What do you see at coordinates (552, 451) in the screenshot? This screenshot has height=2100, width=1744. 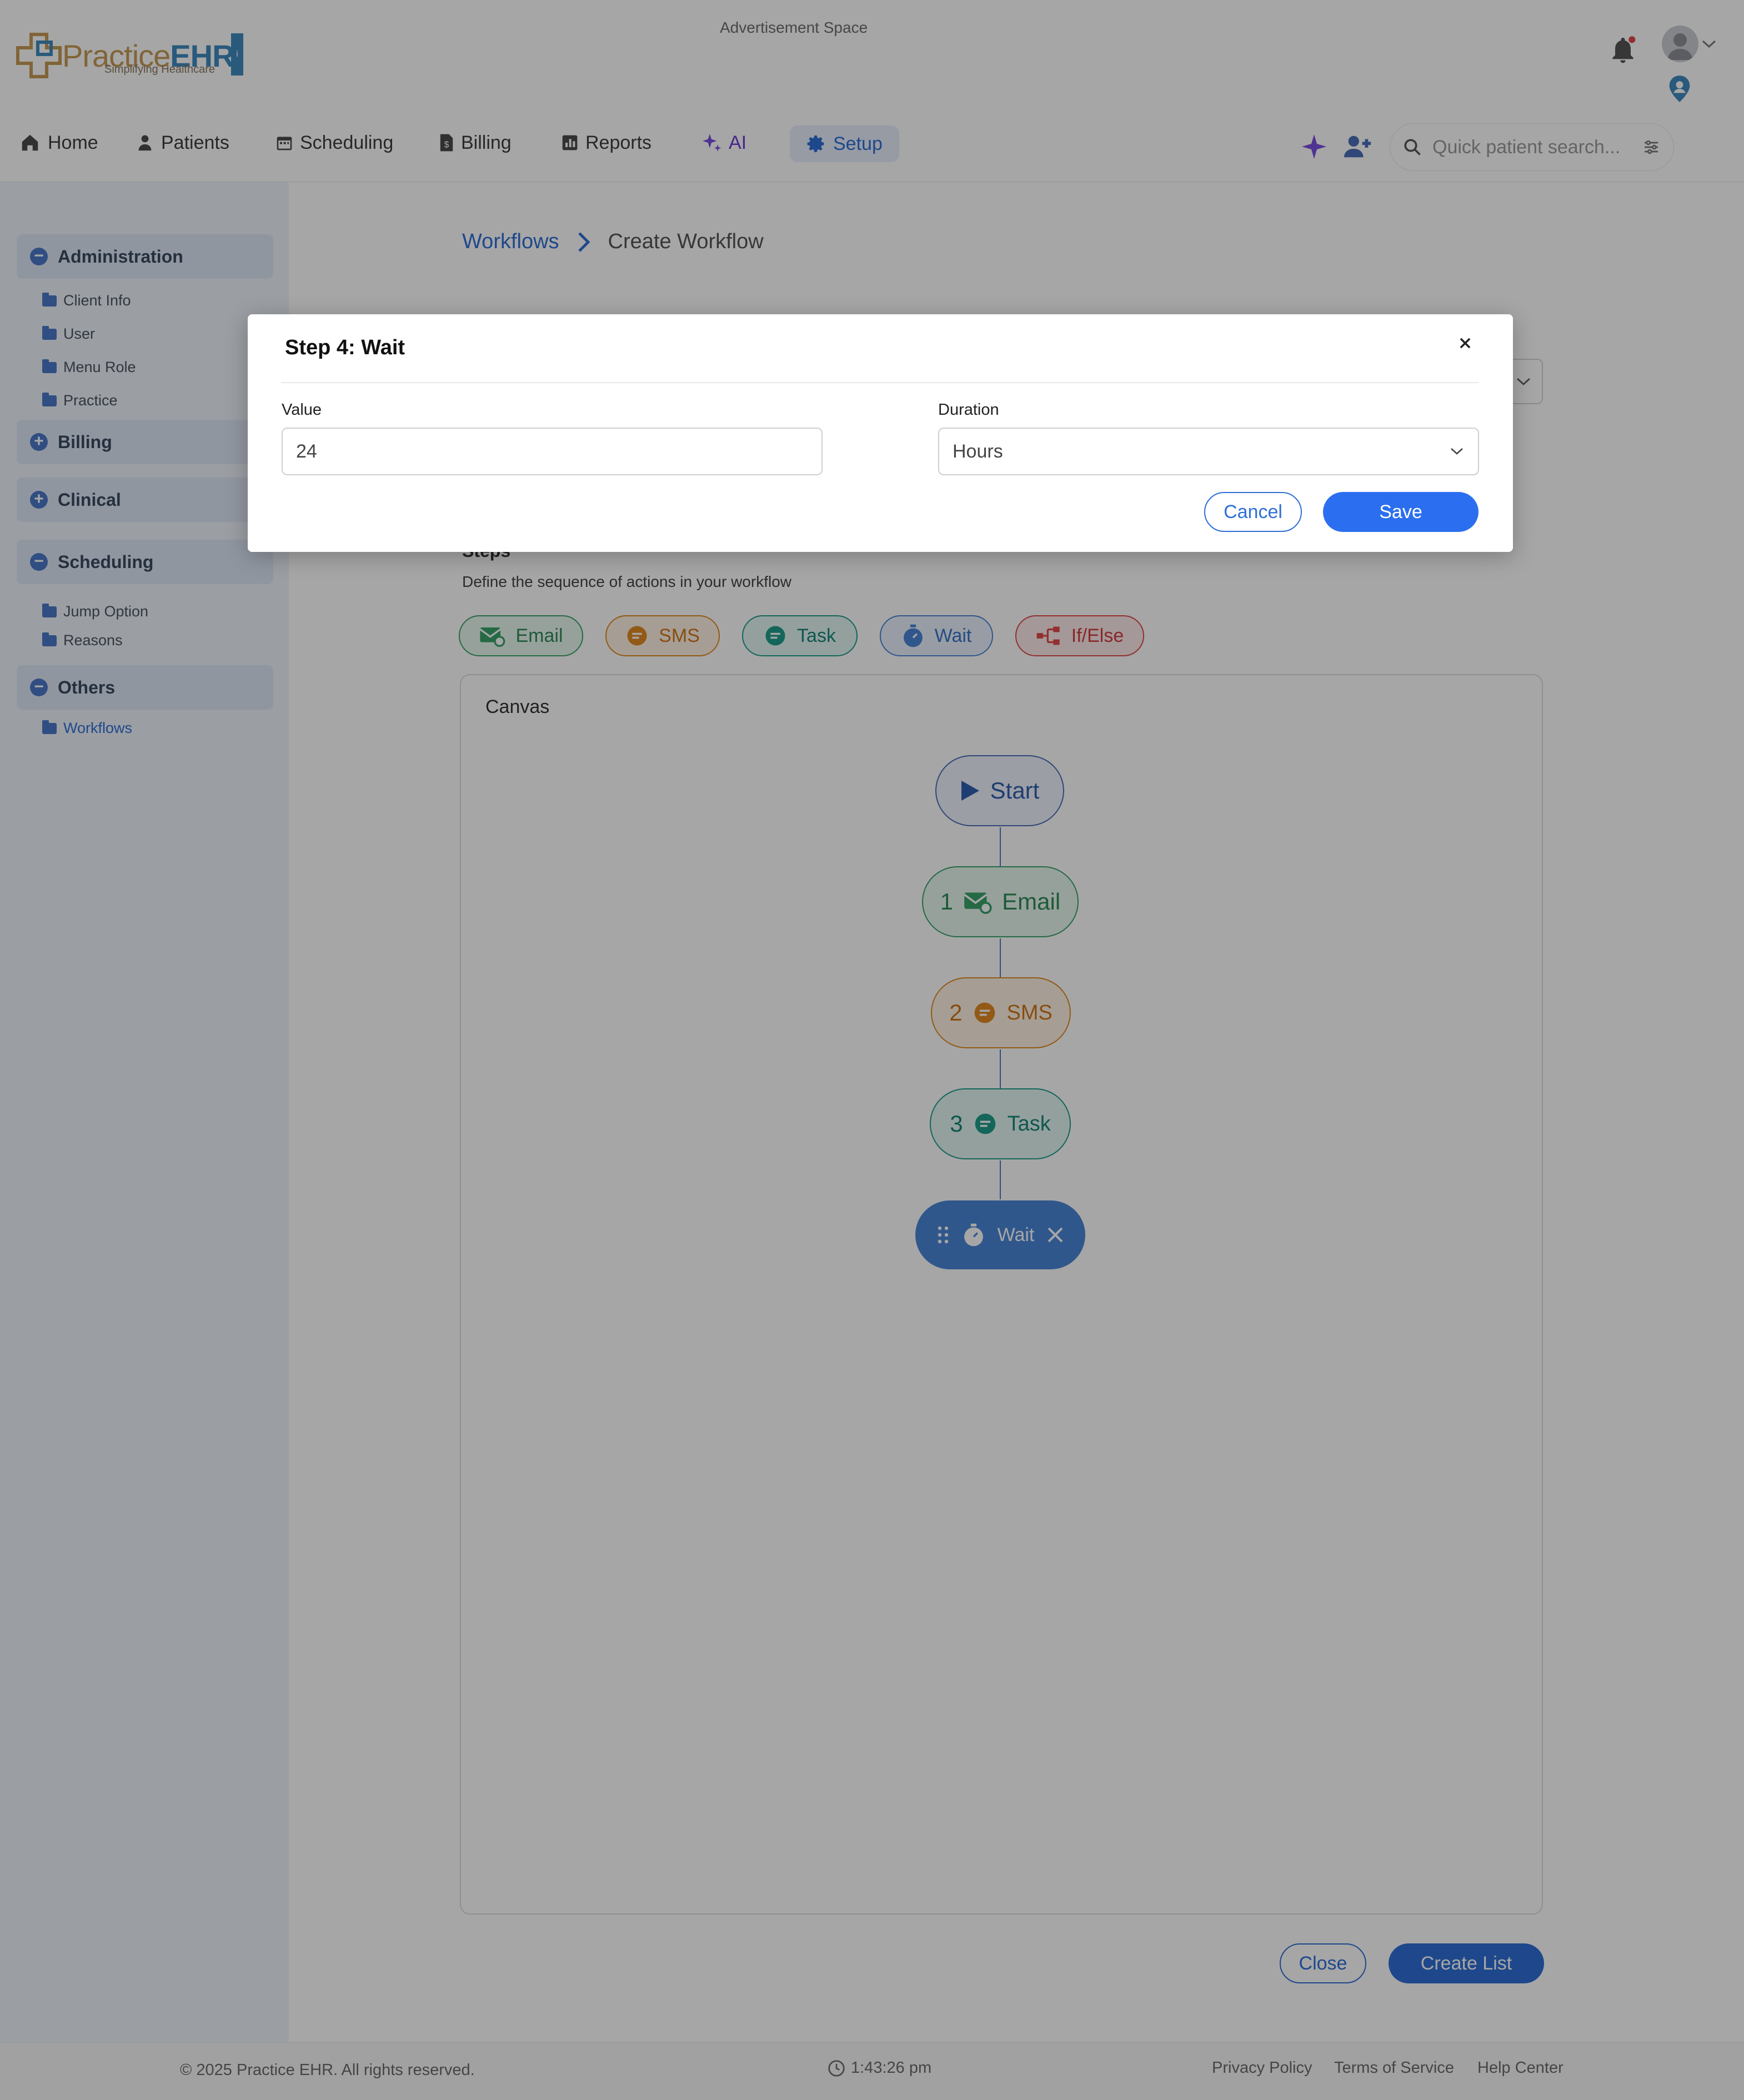 I see `value-input: 24` at bounding box center [552, 451].